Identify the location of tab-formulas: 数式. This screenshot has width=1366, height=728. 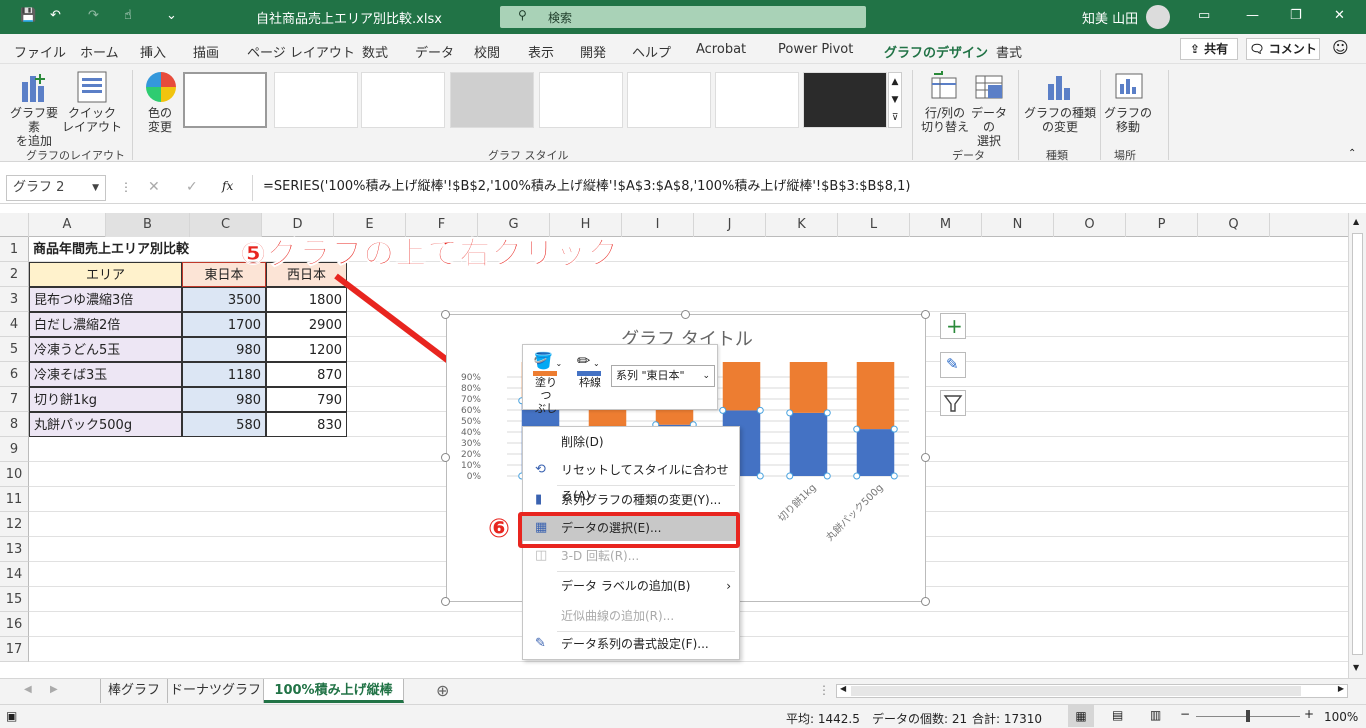
(375, 51).